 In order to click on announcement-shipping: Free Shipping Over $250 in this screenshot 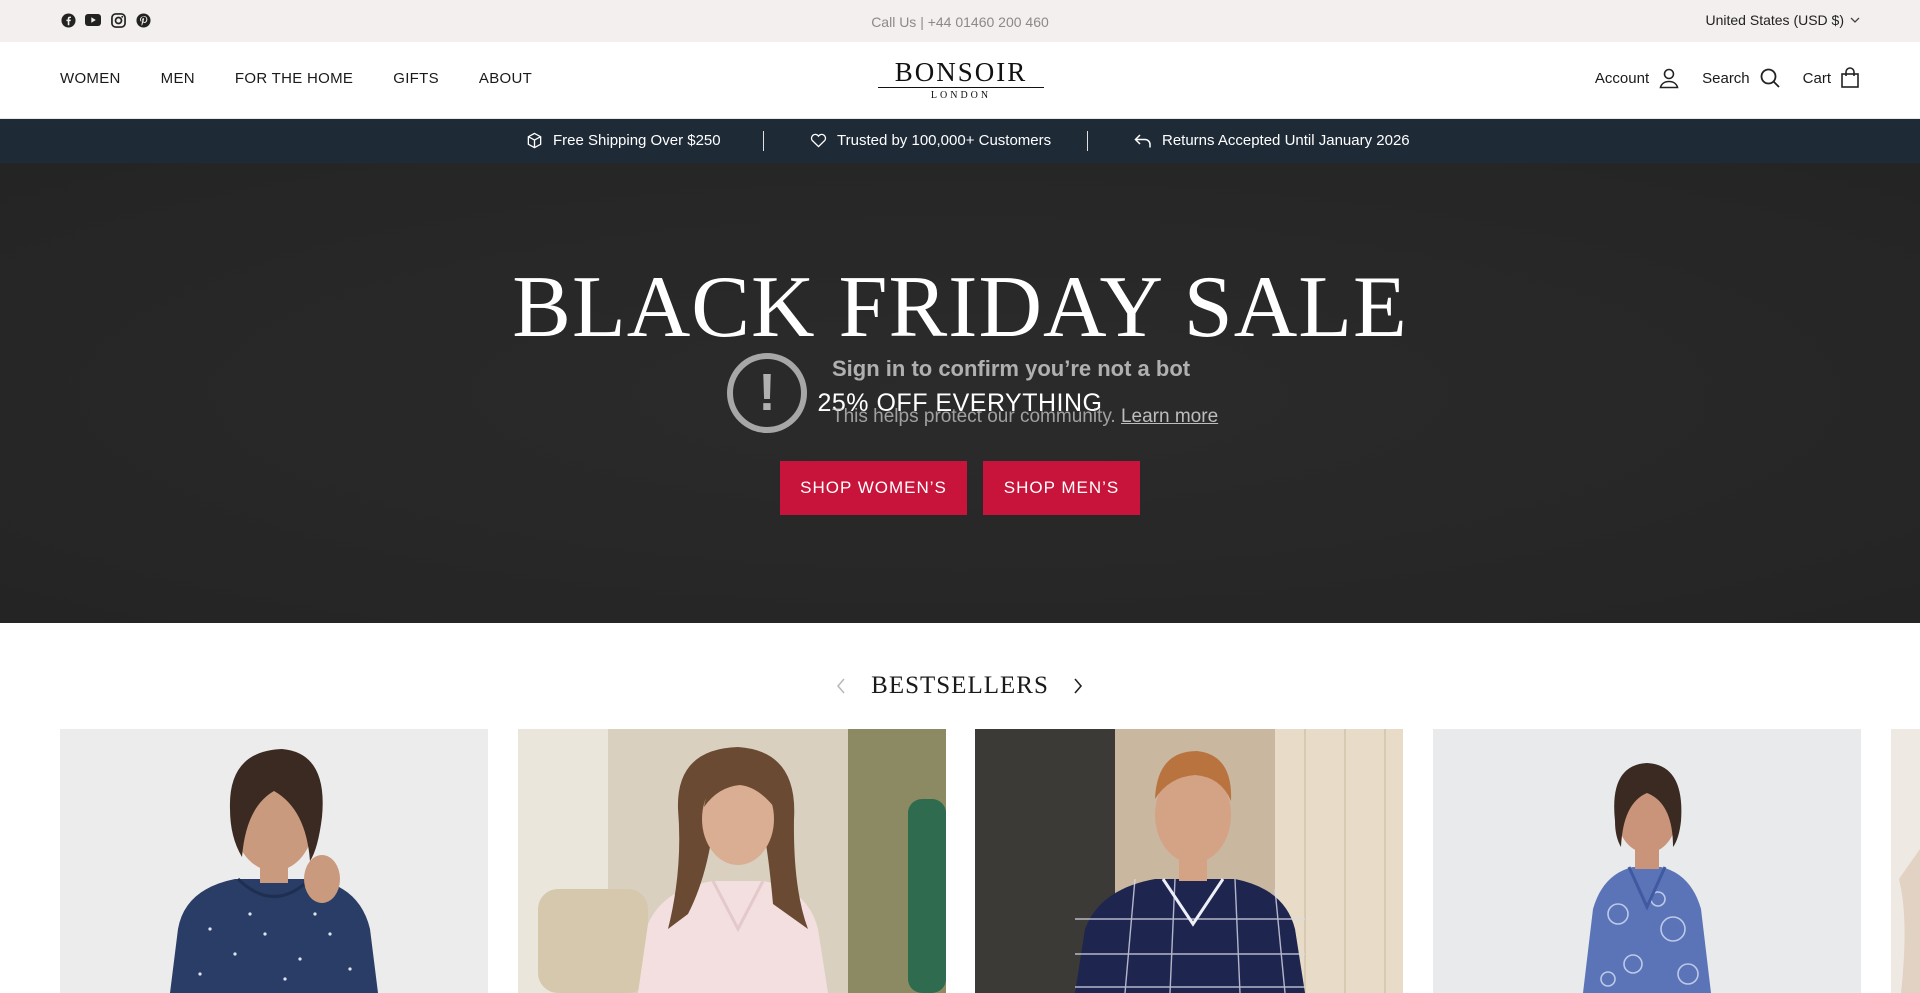, I will do `click(623, 140)`.